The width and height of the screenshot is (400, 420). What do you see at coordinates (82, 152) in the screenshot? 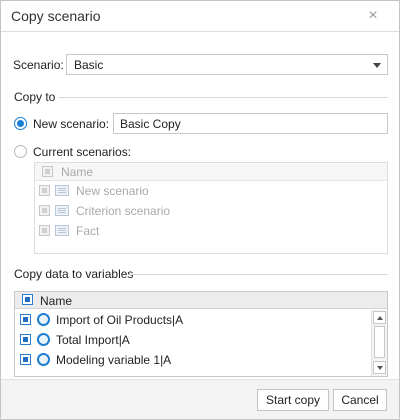
I see `current-scenarios-label: Current scenarios:` at bounding box center [82, 152].